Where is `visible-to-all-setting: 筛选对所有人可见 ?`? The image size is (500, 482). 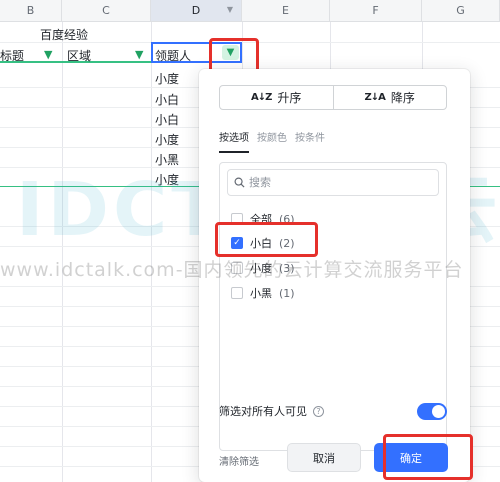
visible-to-all-setting: 筛选对所有人可见 ? is located at coordinates (271, 411).